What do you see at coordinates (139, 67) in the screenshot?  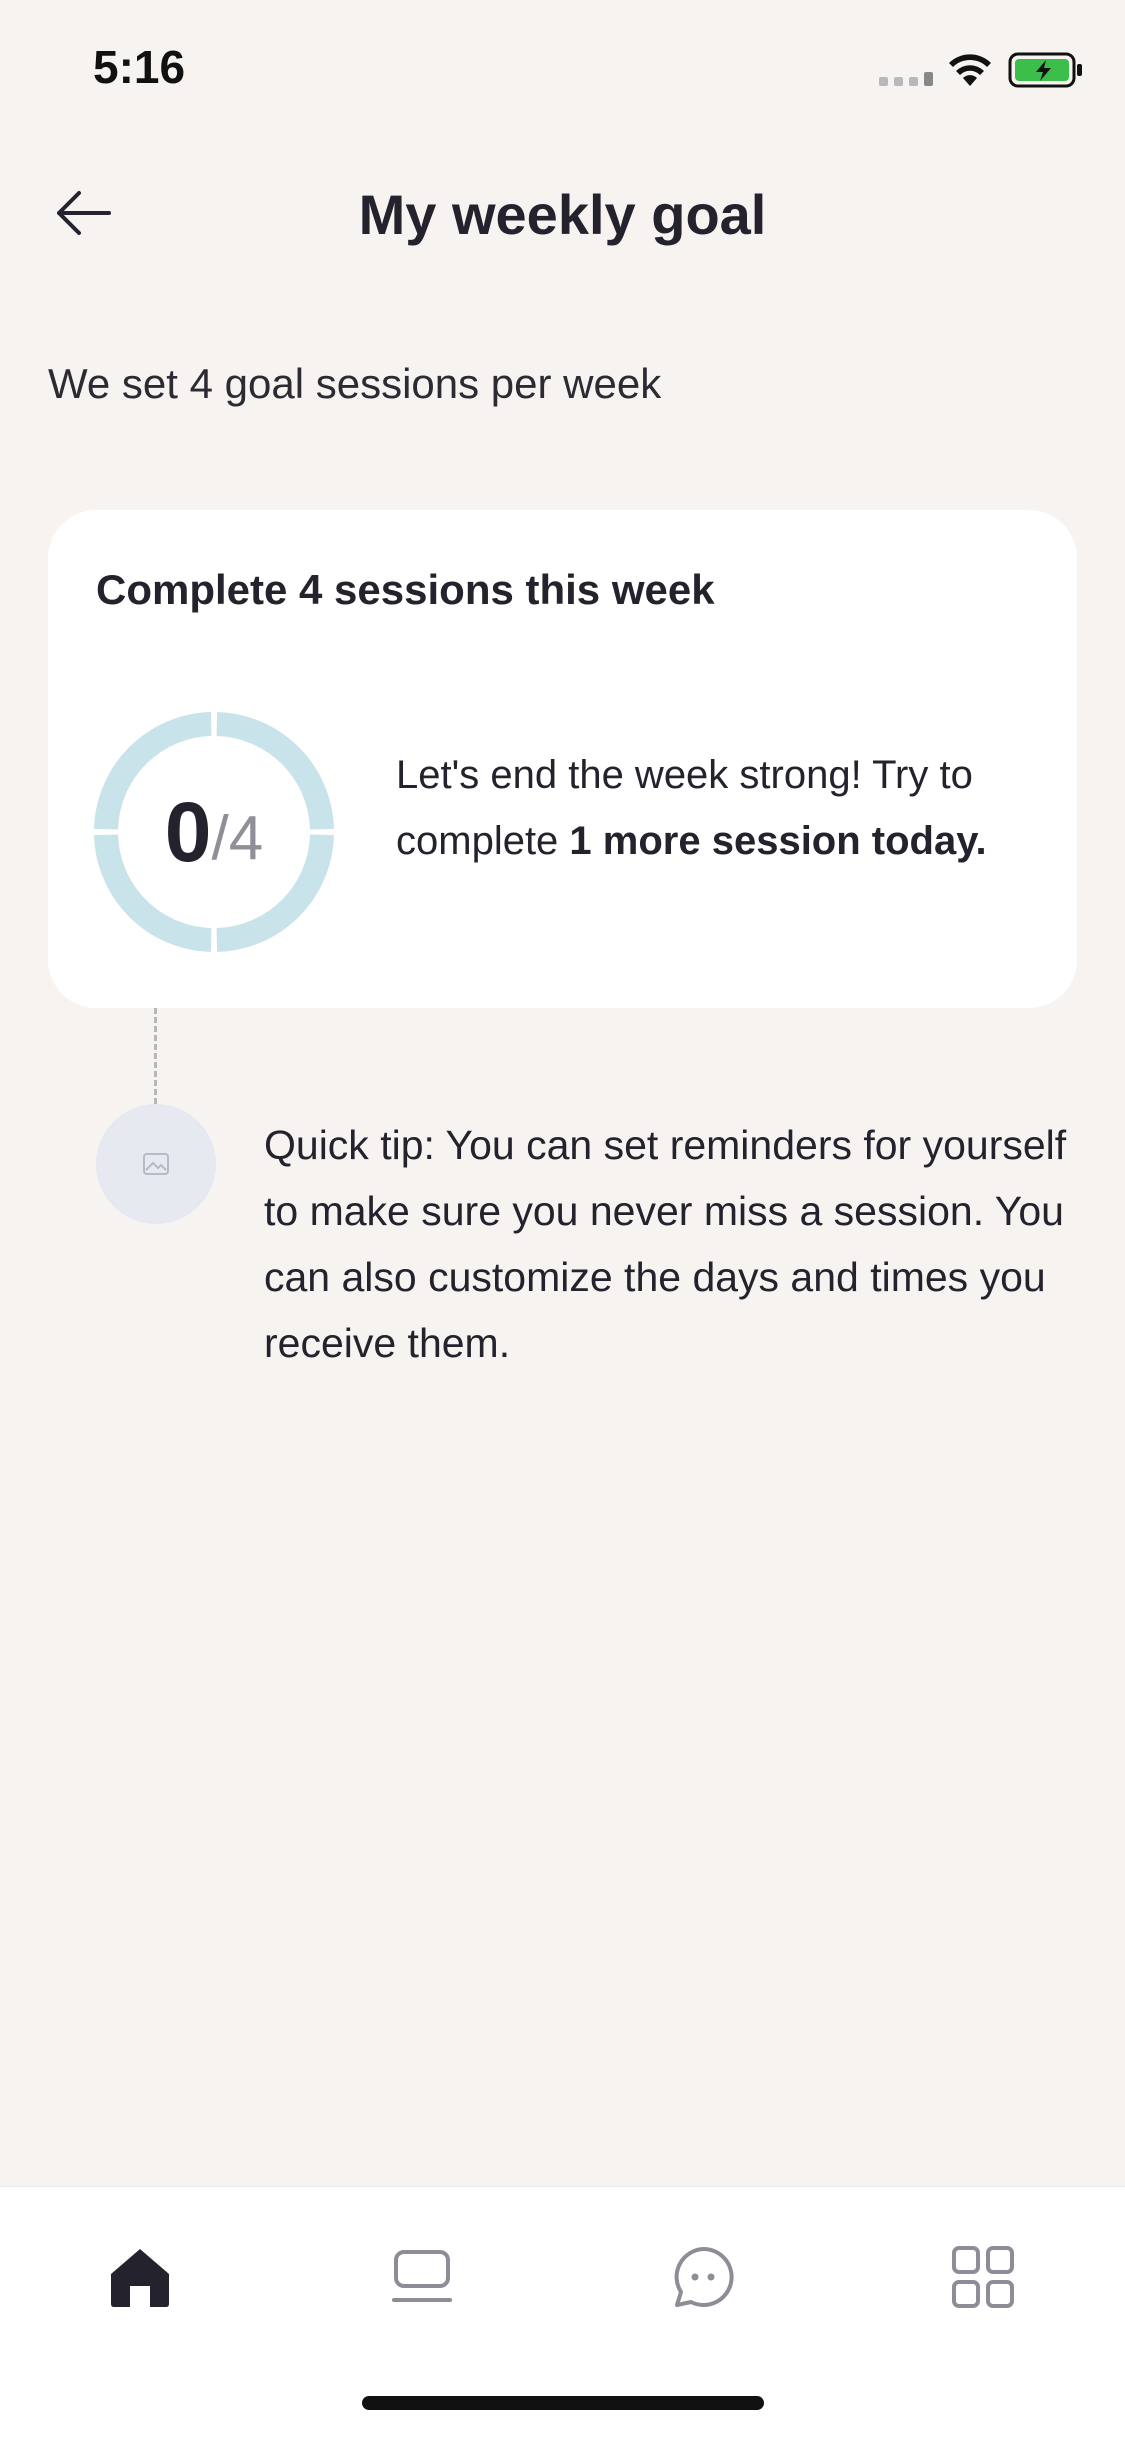 I see `status-time: 5:16` at bounding box center [139, 67].